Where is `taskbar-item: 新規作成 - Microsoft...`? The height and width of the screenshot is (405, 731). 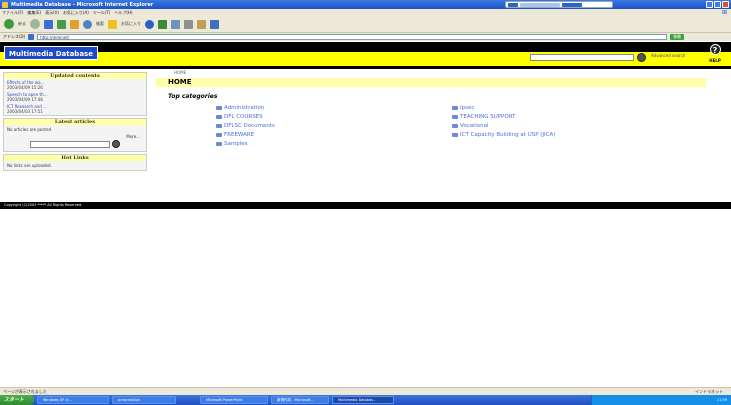
taskbar-item: 新規作成 - Microsoft... is located at coordinates (300, 400).